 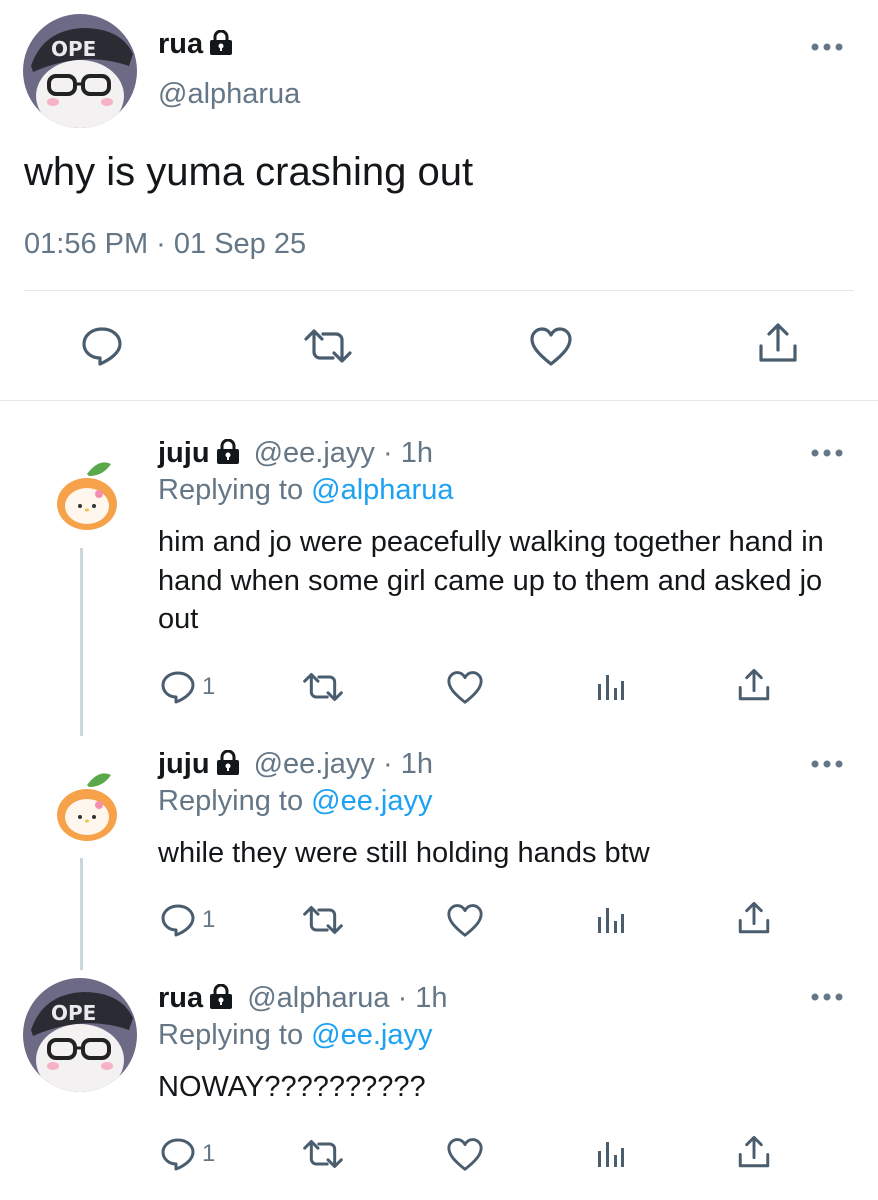 What do you see at coordinates (249, 172) in the screenshot?
I see `tweet-text: why is yuma crashing out` at bounding box center [249, 172].